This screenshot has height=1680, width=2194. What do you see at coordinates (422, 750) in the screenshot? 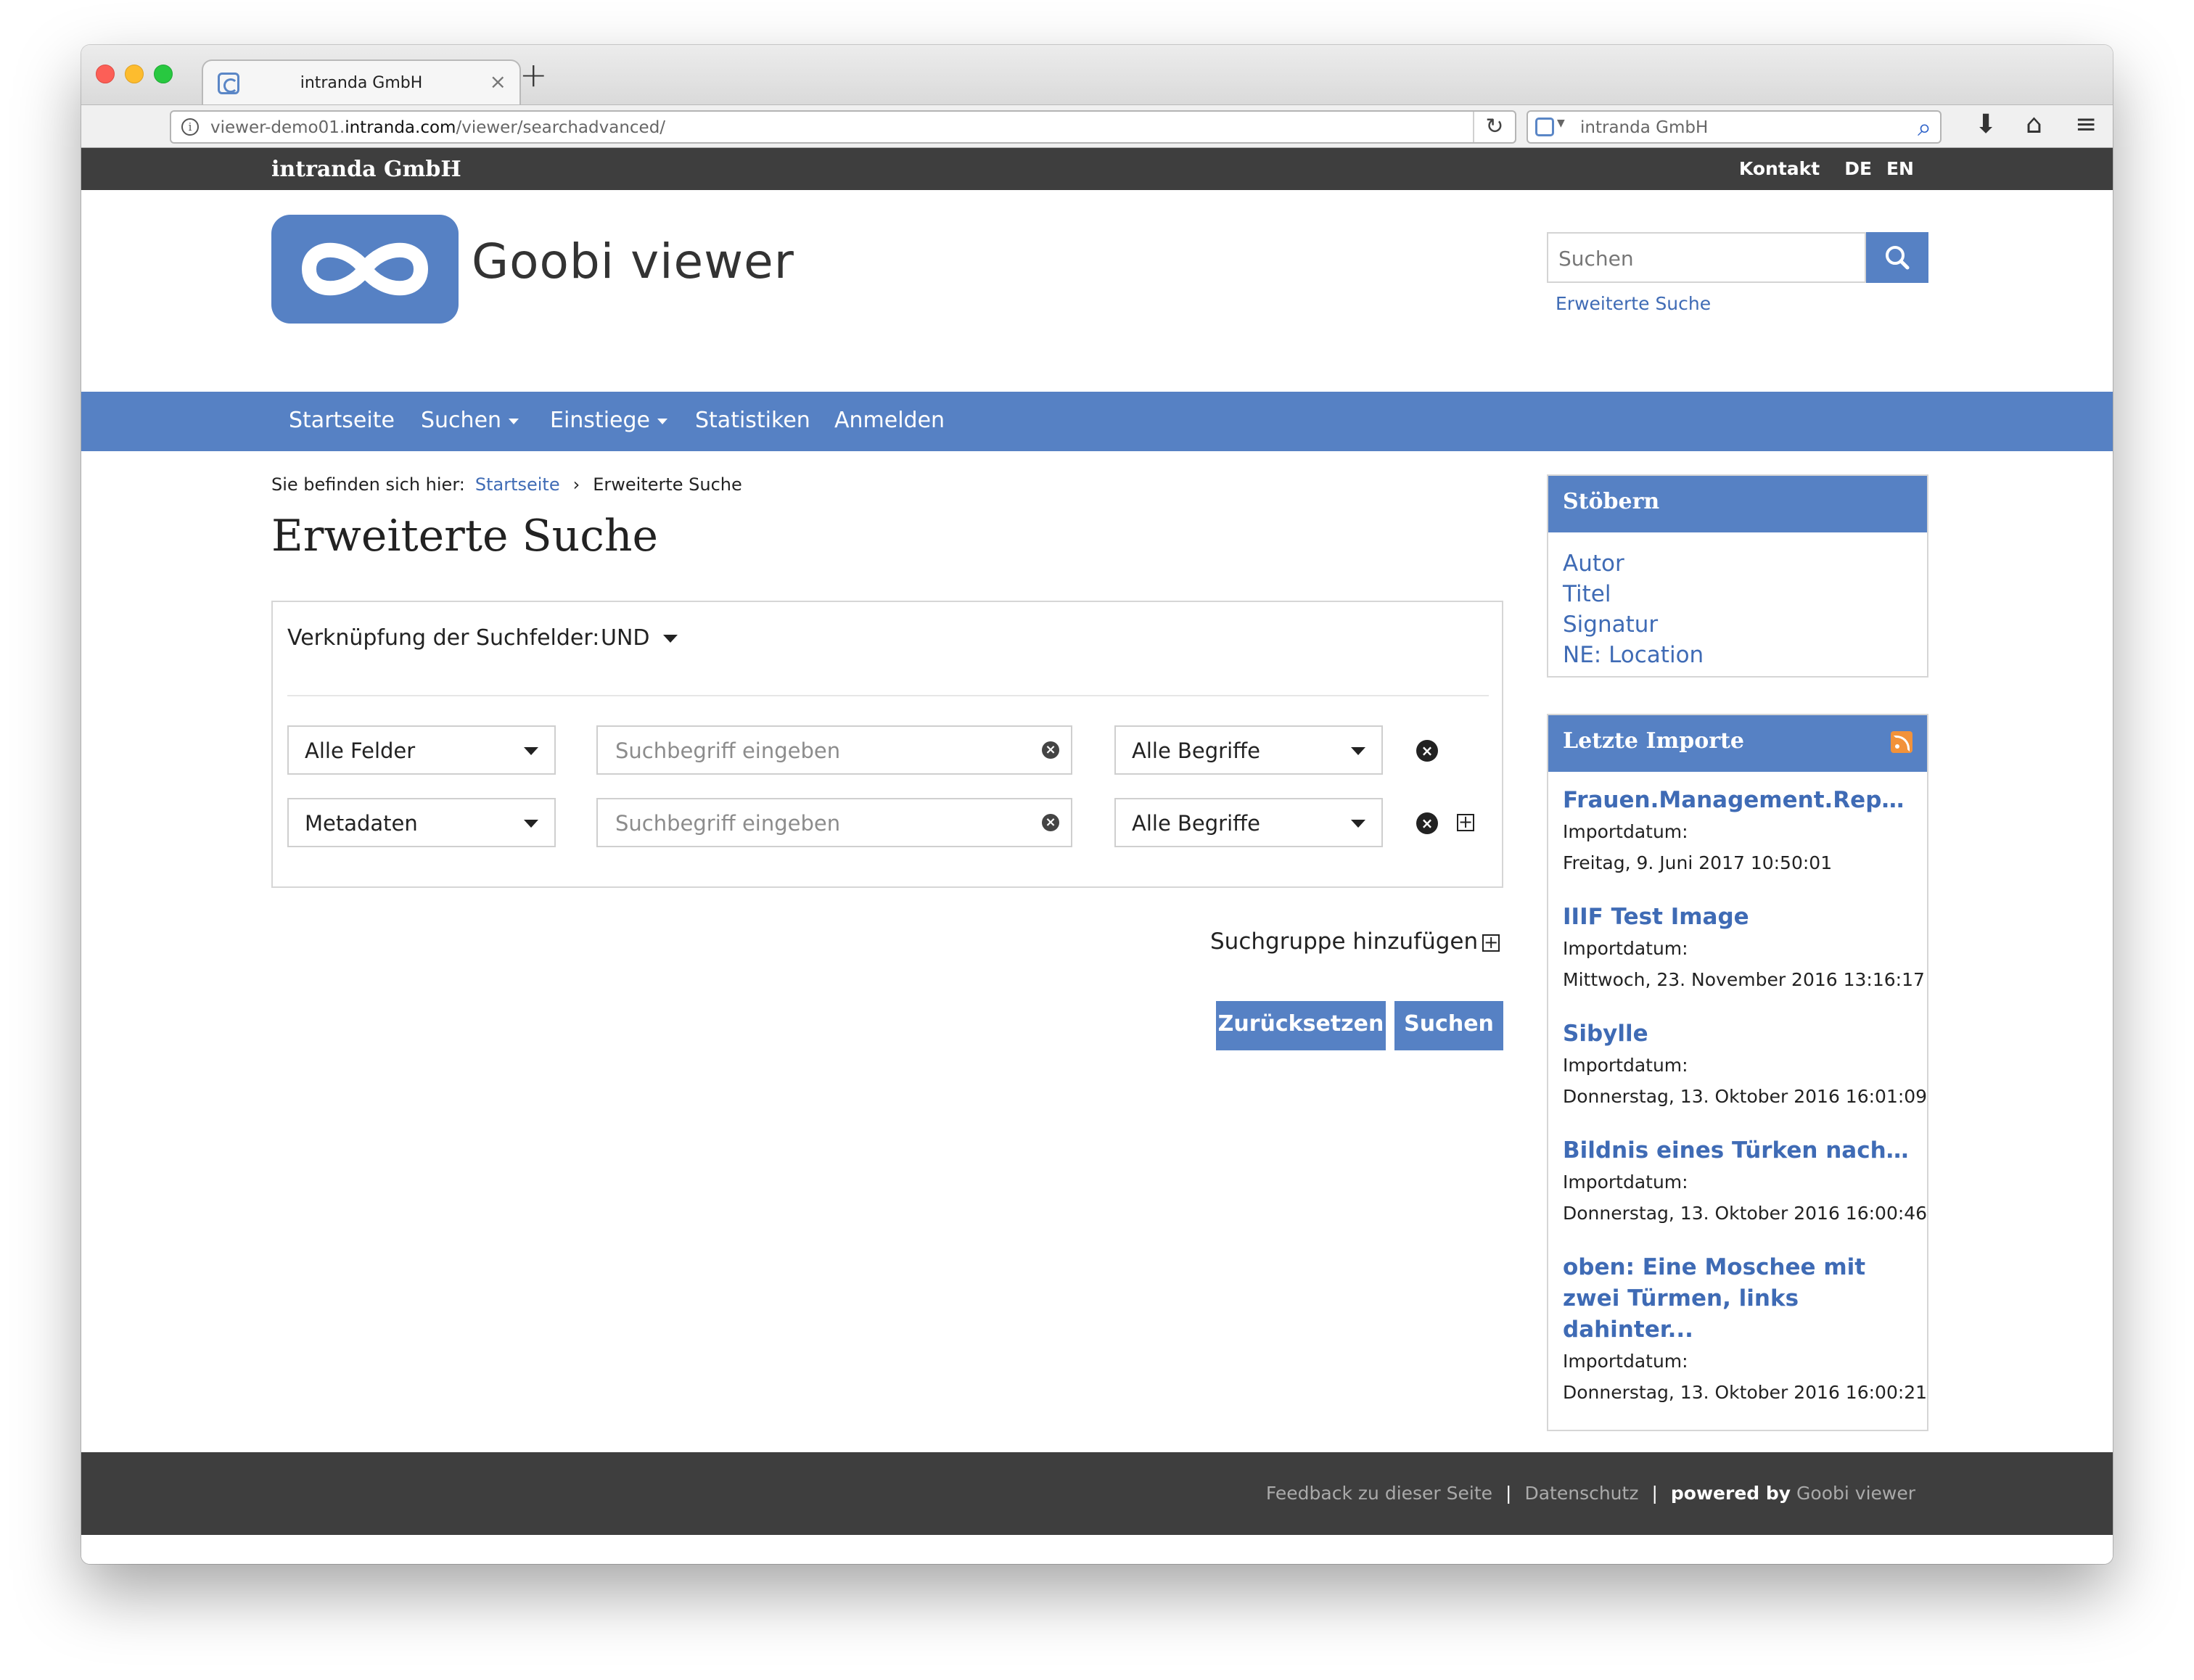
I see `field-select-1: Alle Felder` at bounding box center [422, 750].